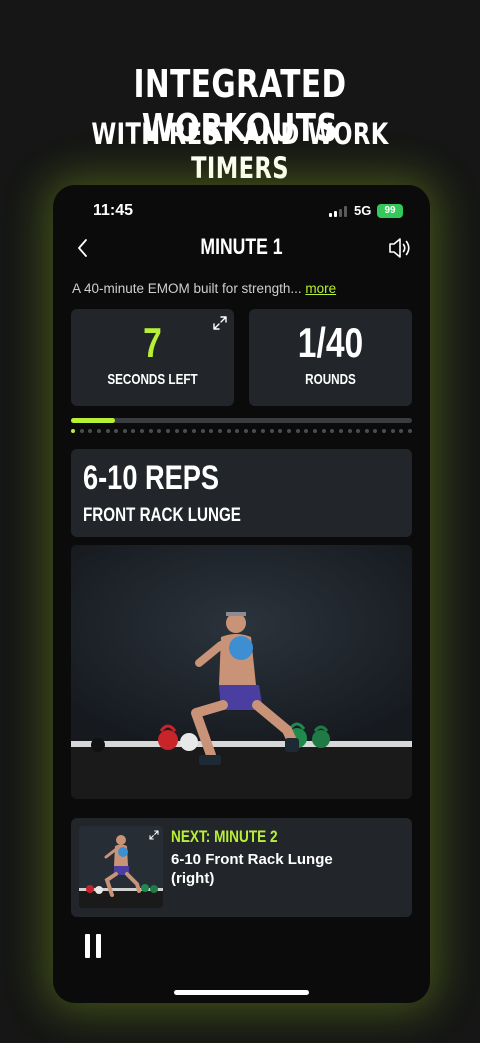 The image size is (480, 1043). What do you see at coordinates (320, 288) in the screenshot?
I see `more-link: more` at bounding box center [320, 288].